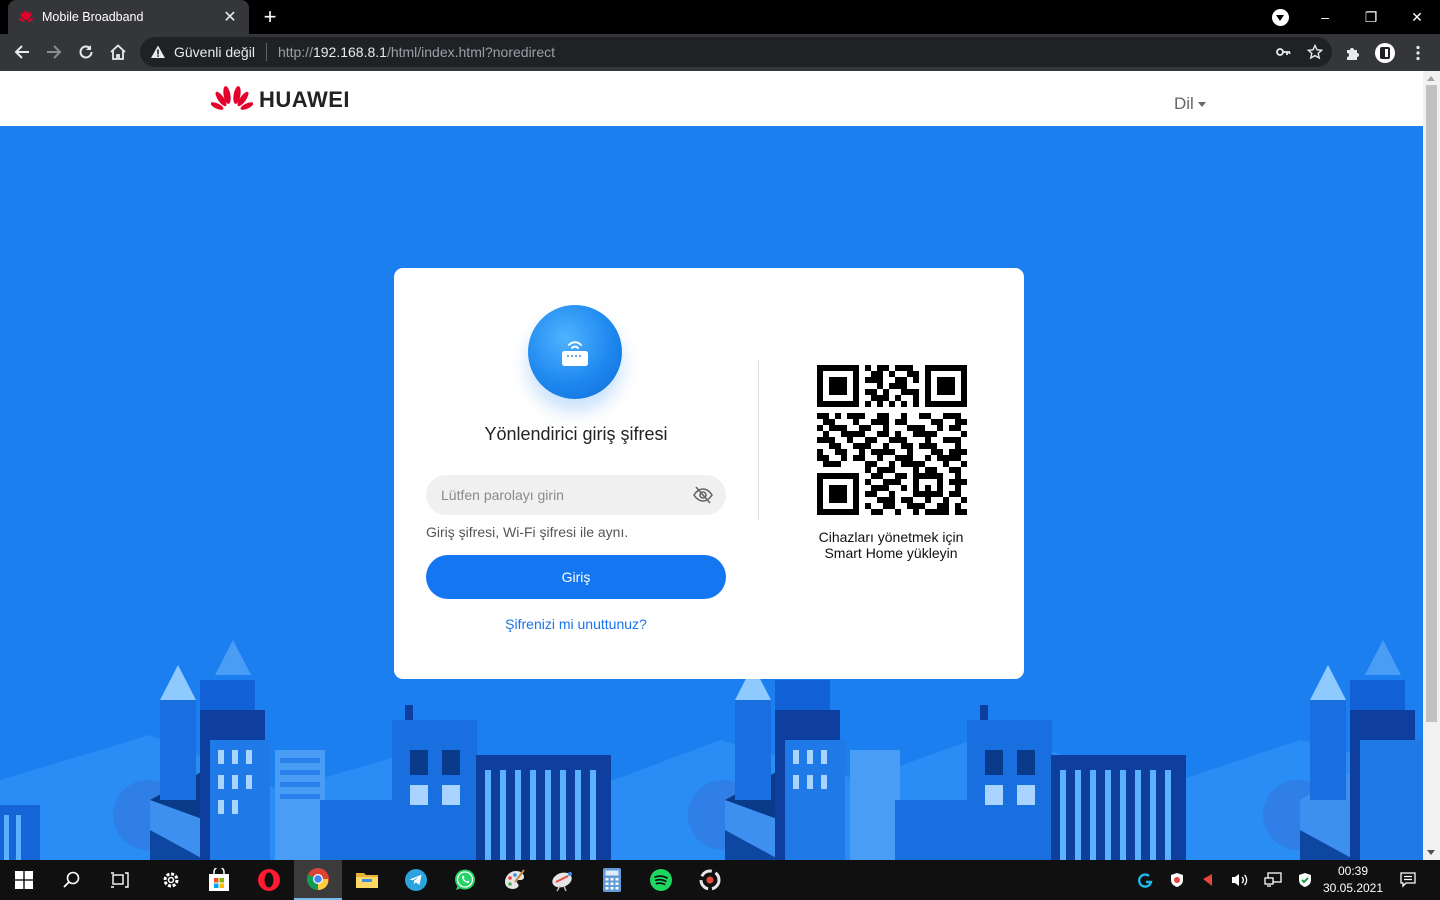 The width and height of the screenshot is (1440, 900). Describe the element at coordinates (1353, 888) in the screenshot. I see `clock-date: 30.05.2021` at that location.